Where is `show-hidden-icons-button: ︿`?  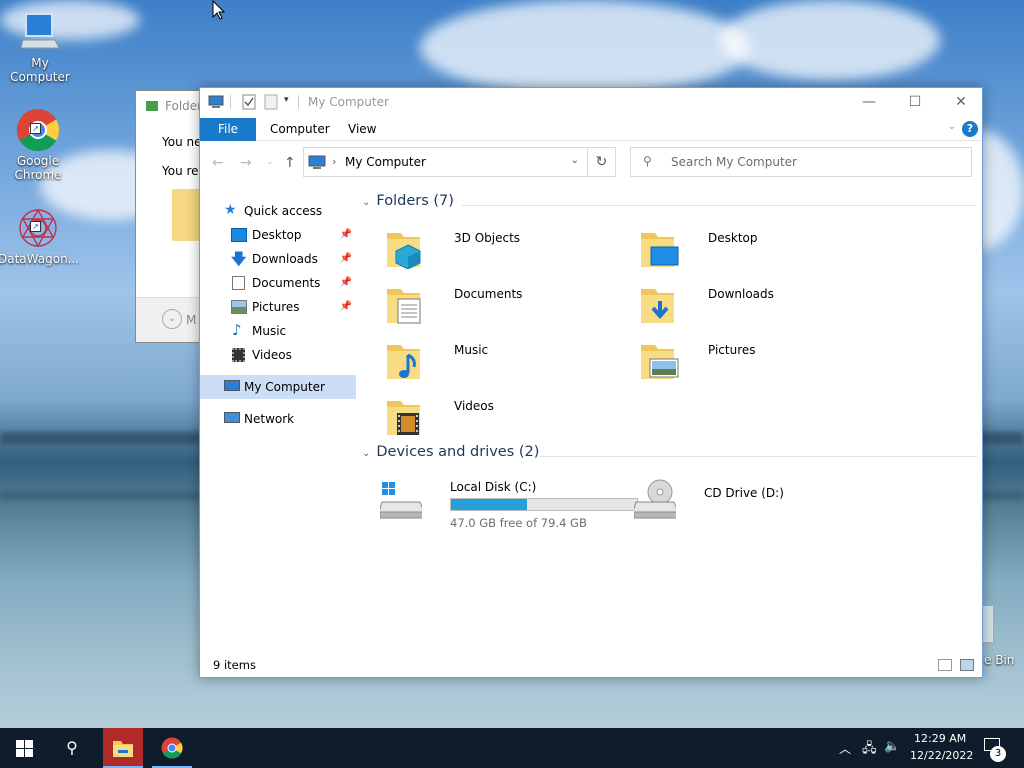 show-hidden-icons-button: ︿ is located at coordinates (845, 748).